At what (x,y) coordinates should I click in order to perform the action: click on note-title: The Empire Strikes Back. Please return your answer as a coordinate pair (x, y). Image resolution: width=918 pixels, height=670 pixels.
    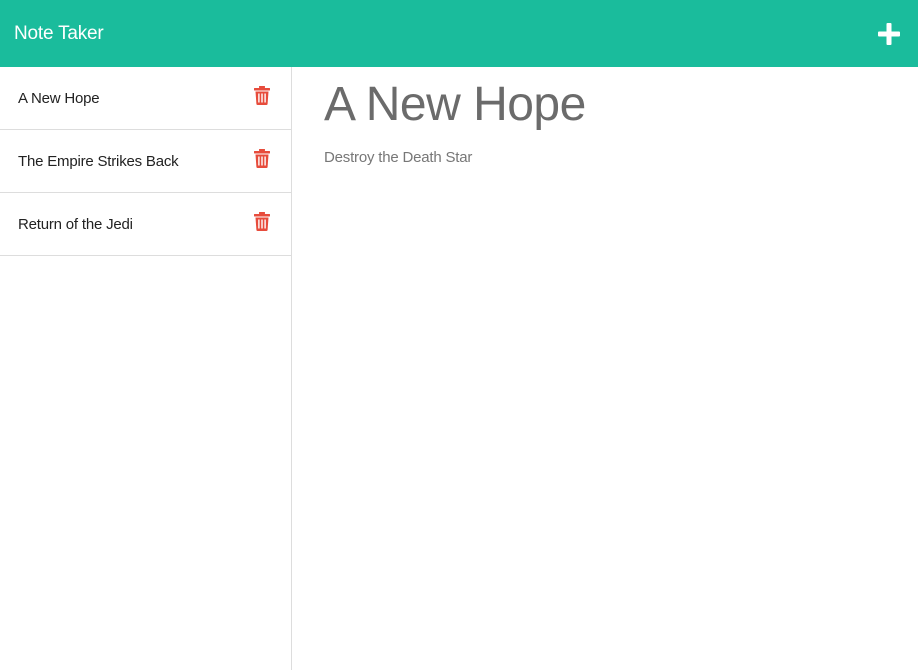
    Looking at the image, I should click on (98, 161).